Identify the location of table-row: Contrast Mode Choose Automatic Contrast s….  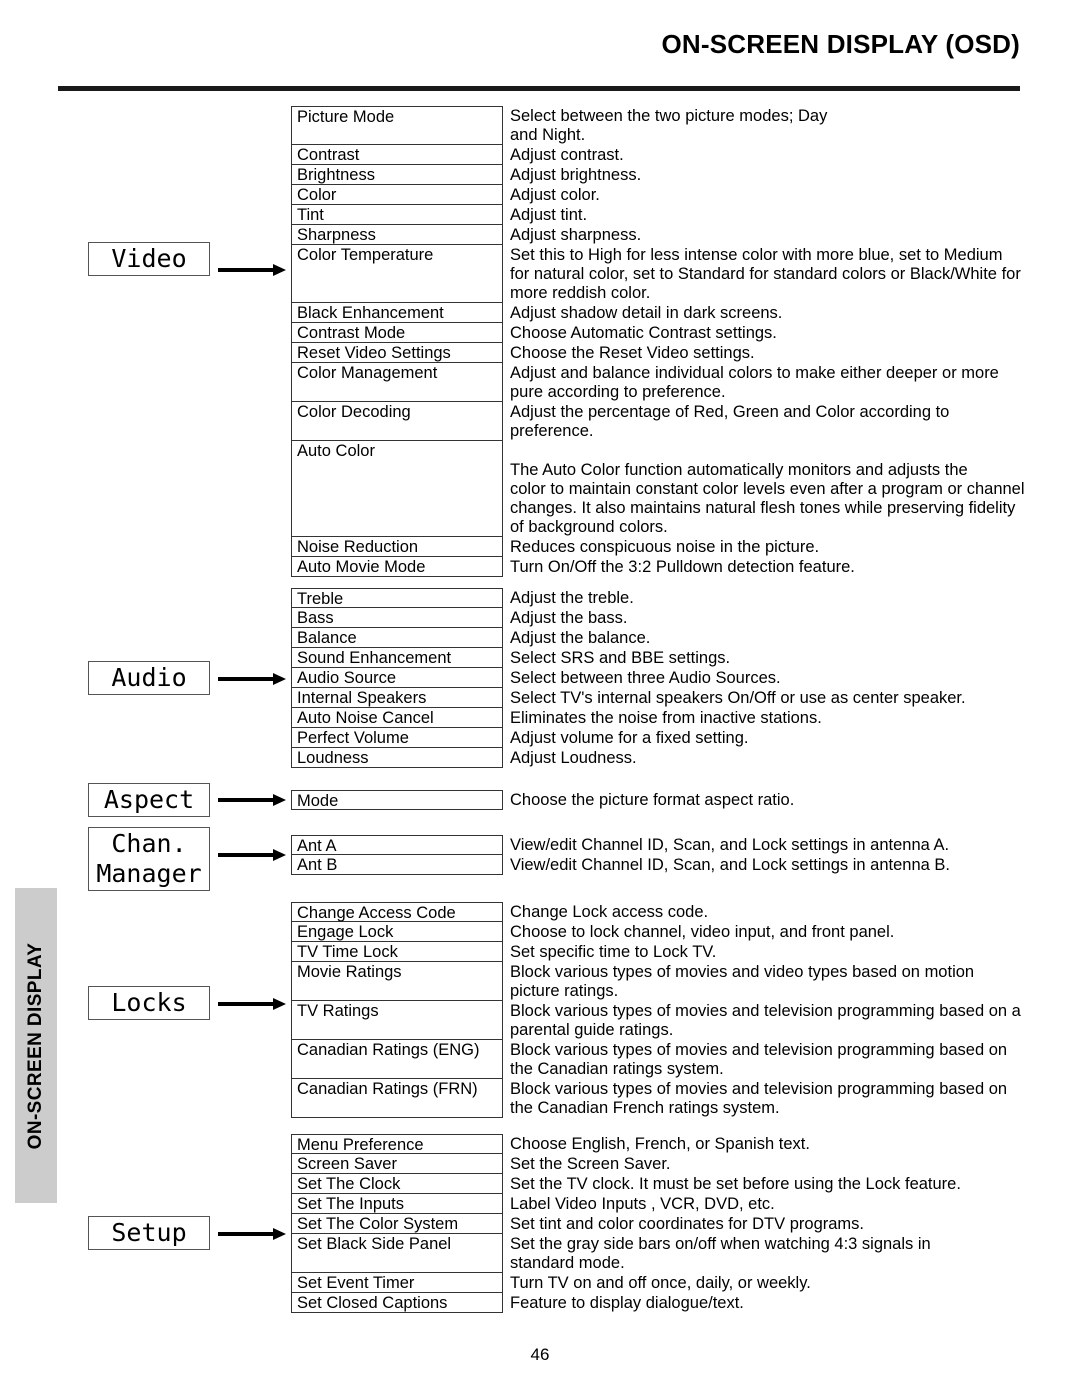
(652, 333).